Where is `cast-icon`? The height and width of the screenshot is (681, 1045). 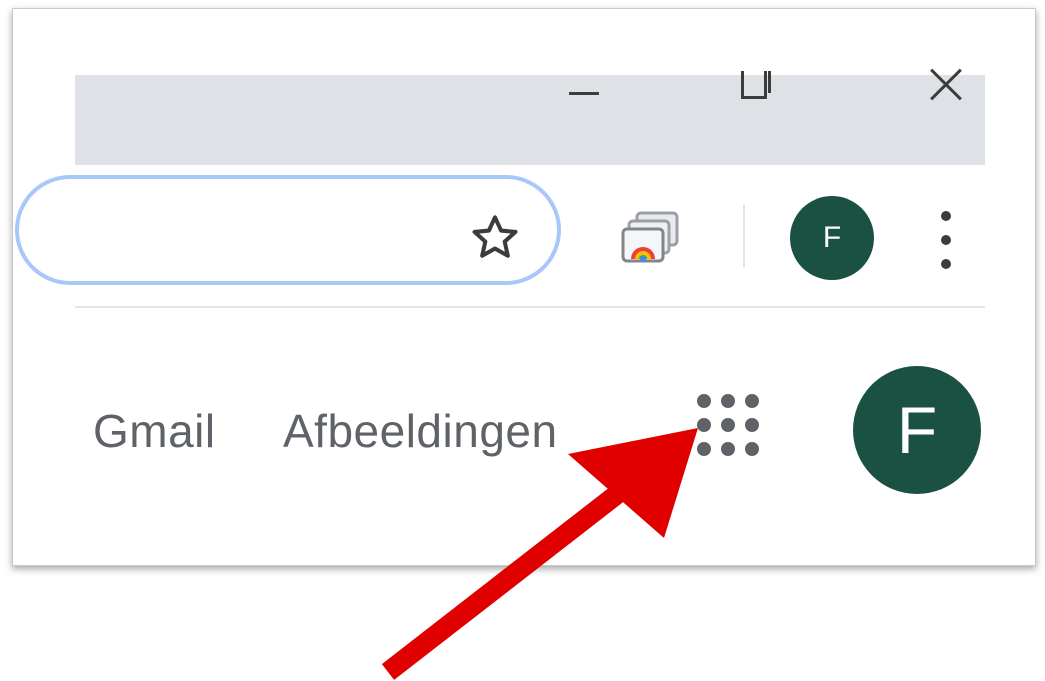 cast-icon is located at coordinates (651, 238).